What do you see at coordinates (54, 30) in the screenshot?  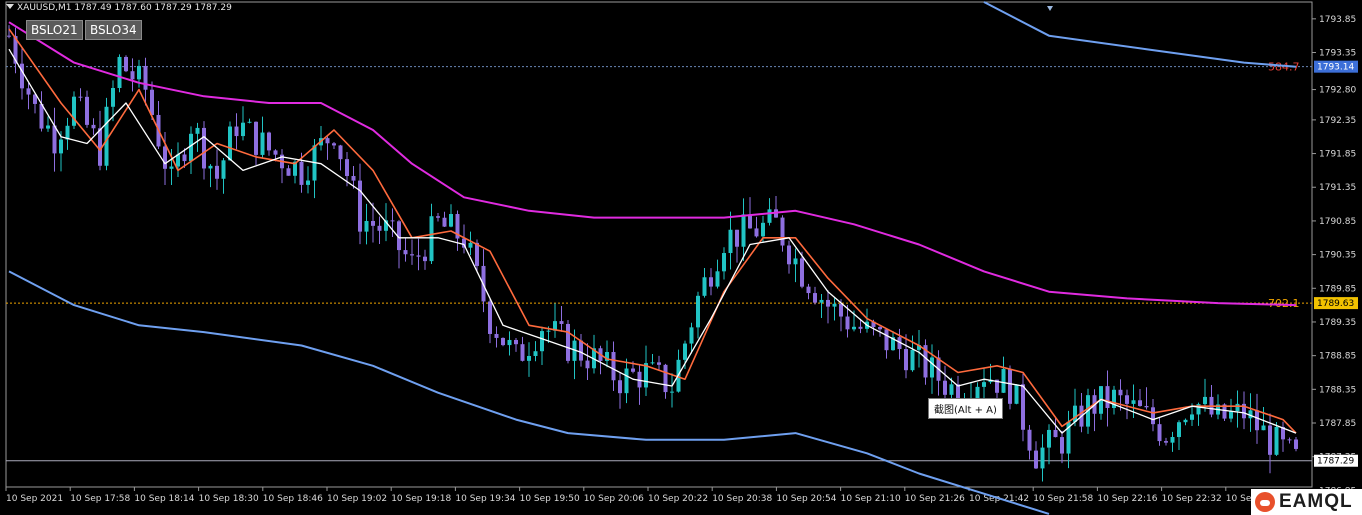 I see `bslo21-button: BSLO21` at bounding box center [54, 30].